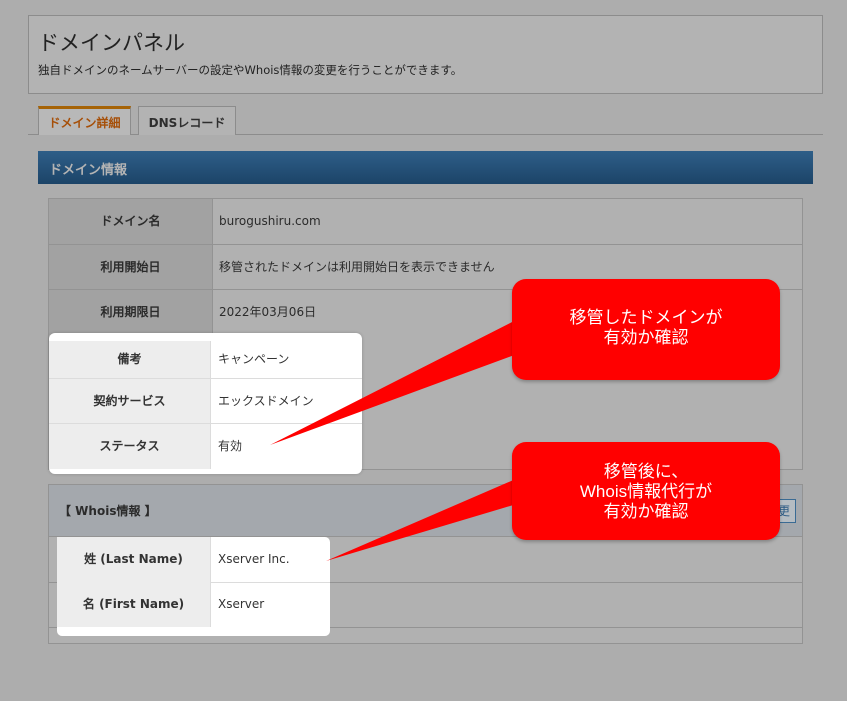  What do you see at coordinates (646, 317) in the screenshot?
I see `callout-text: 移管したドメインが` at bounding box center [646, 317].